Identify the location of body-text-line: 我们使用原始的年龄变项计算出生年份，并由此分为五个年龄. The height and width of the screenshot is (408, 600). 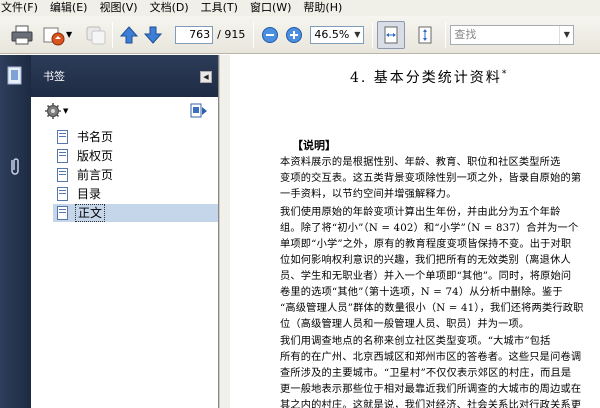
(420, 212).